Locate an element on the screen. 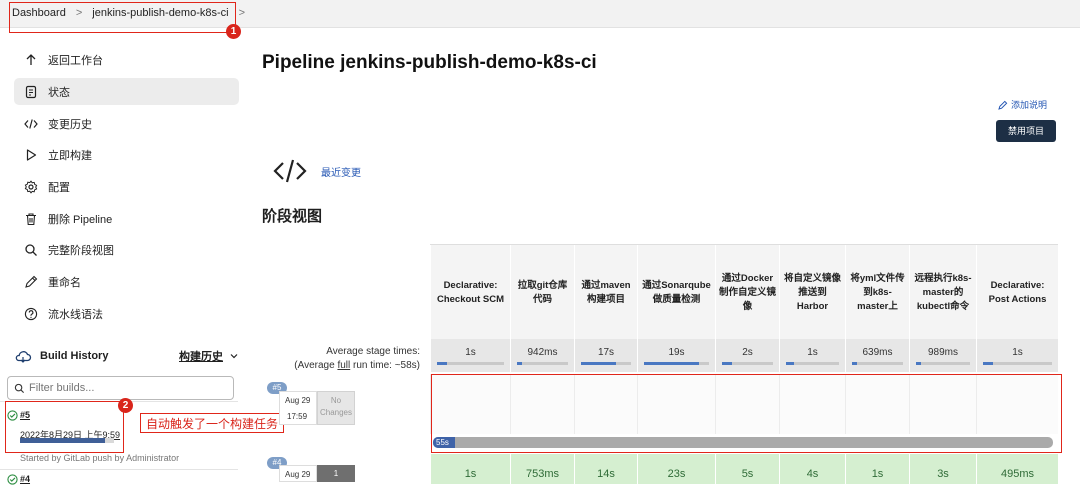  stage-average-value: 989ms is located at coordinates (942, 352).